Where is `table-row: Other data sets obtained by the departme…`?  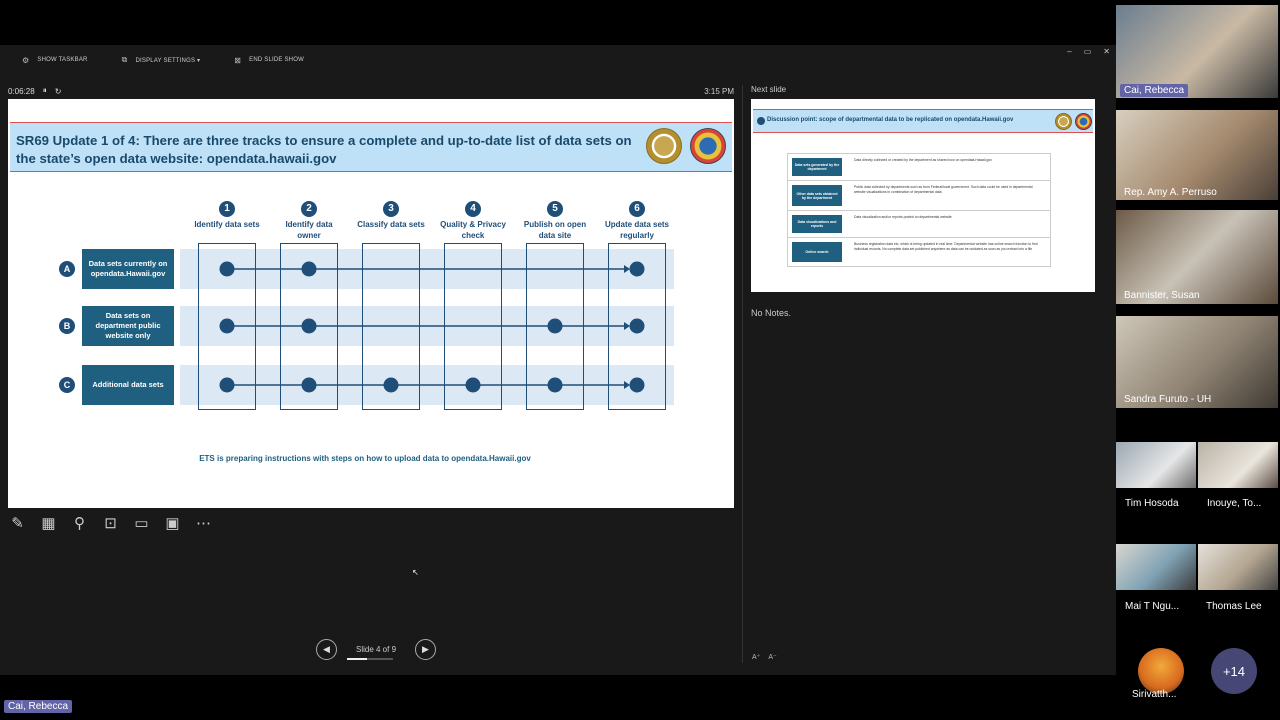 table-row: Other data sets obtained by the departme… is located at coordinates (919, 196).